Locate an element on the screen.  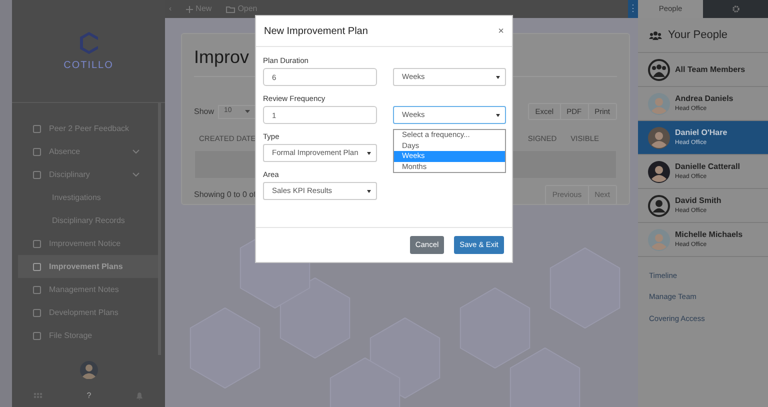
gear-icon is located at coordinates (736, 9).